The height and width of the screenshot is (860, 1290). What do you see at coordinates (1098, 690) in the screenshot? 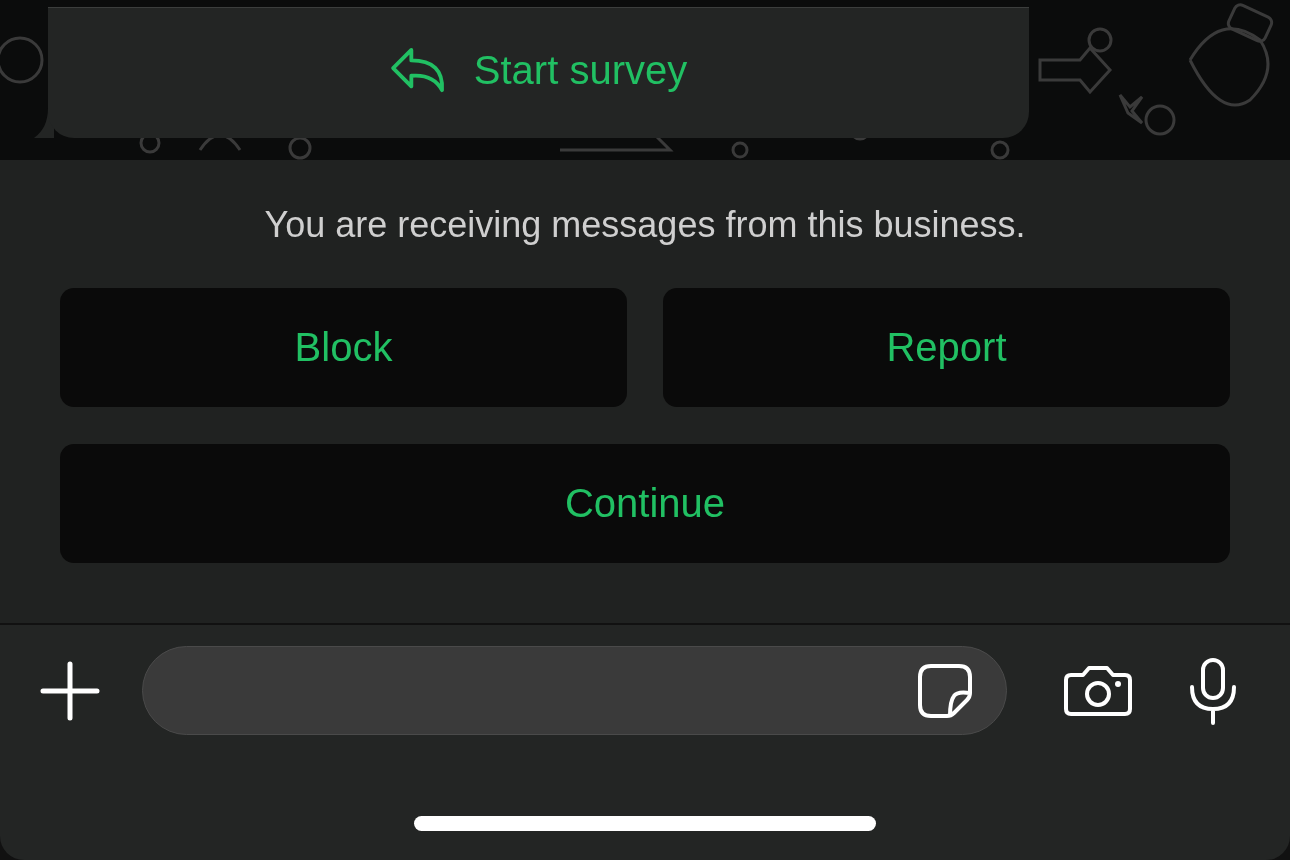
I see `camera-icon` at bounding box center [1098, 690].